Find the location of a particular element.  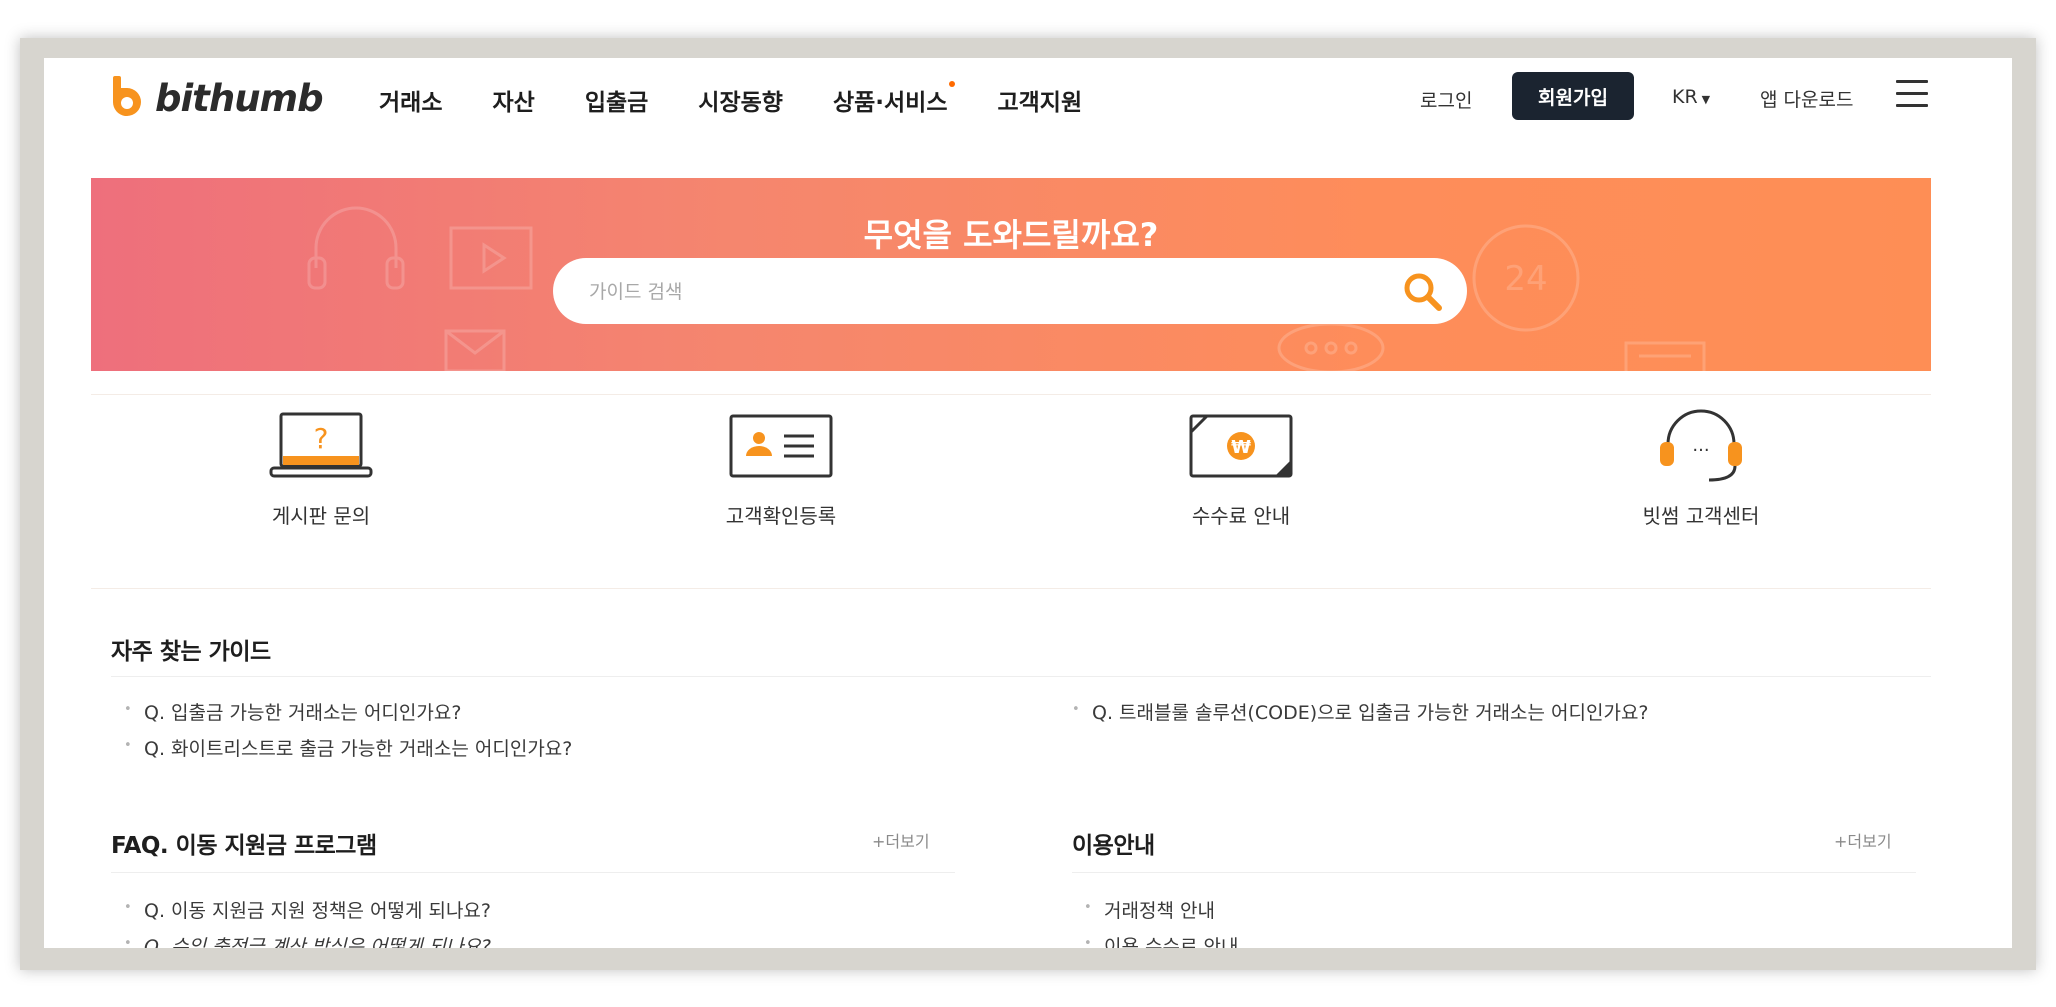

quick-link-board-inquiry: ? 게시판 문의 is located at coordinates (321, 468).